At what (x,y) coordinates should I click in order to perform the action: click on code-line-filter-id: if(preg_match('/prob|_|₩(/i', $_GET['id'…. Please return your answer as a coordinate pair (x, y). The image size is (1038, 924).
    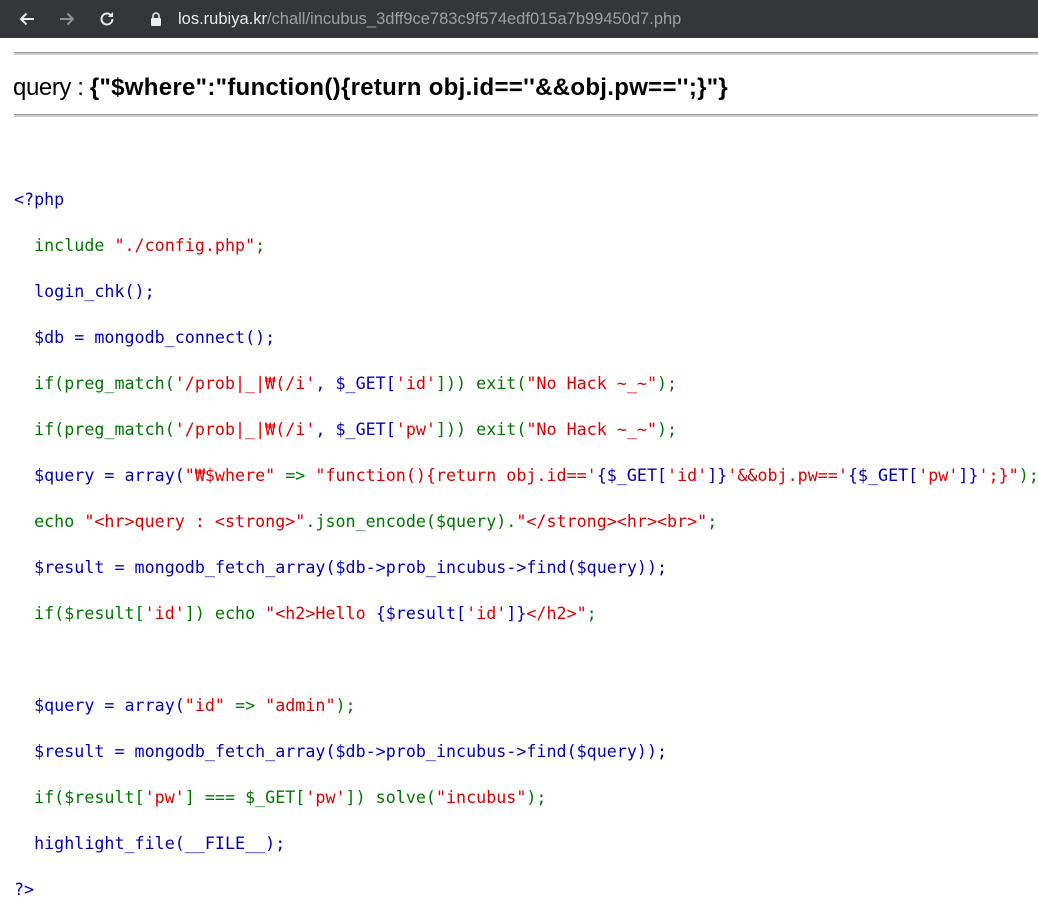
    Looking at the image, I should click on (526, 383).